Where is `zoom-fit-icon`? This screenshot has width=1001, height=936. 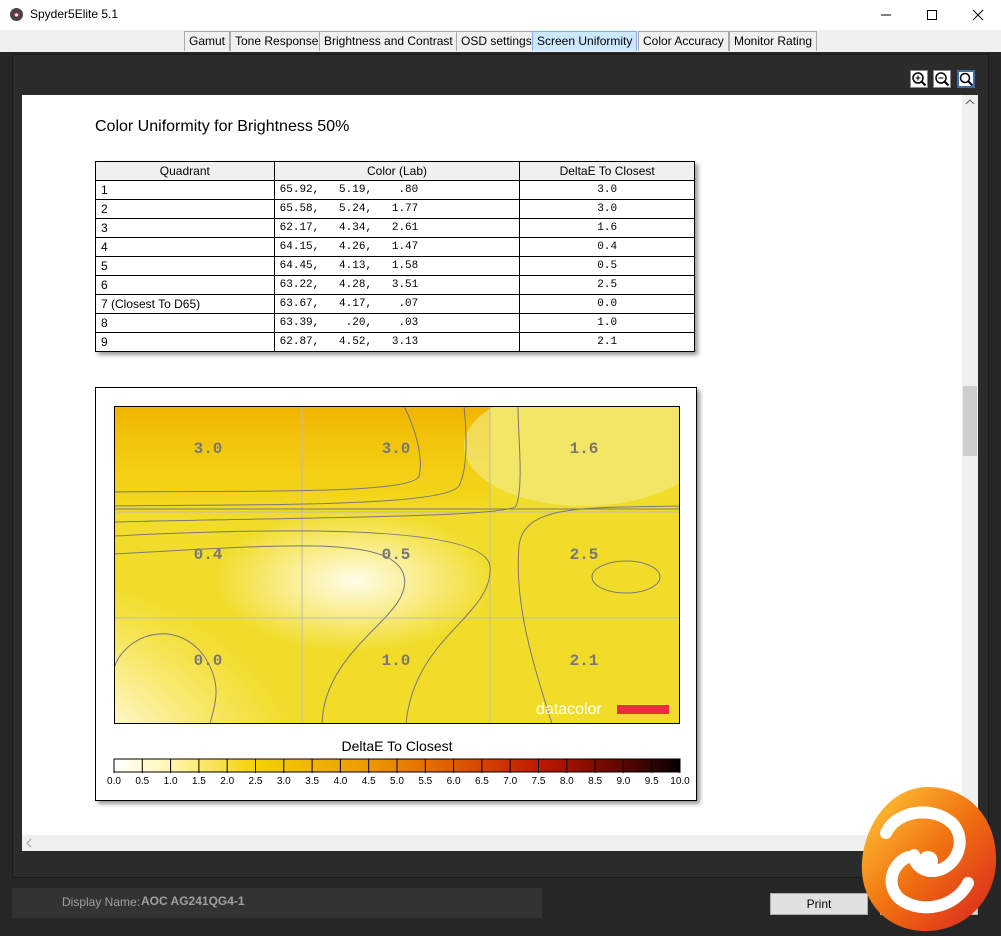
zoom-fit-icon is located at coordinates (966, 79).